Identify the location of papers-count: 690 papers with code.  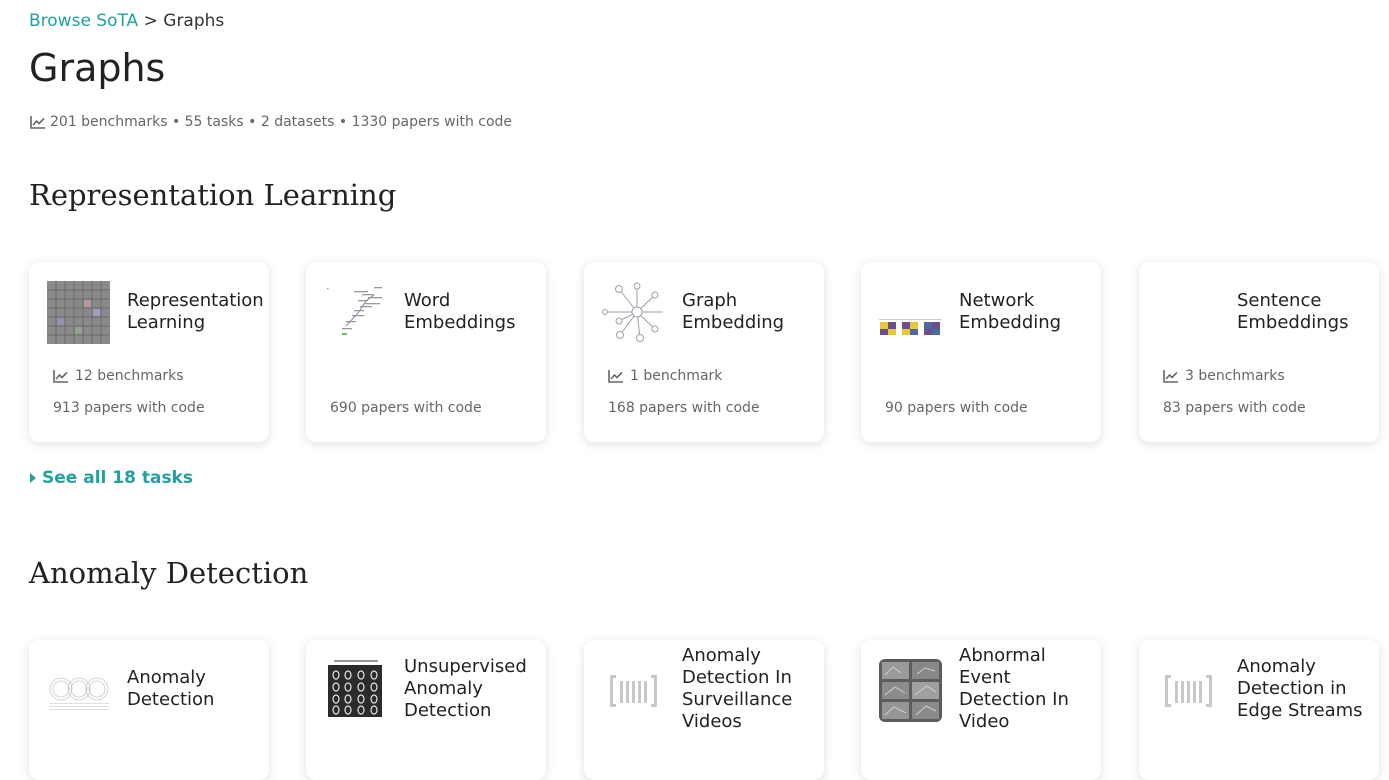
(406, 408).